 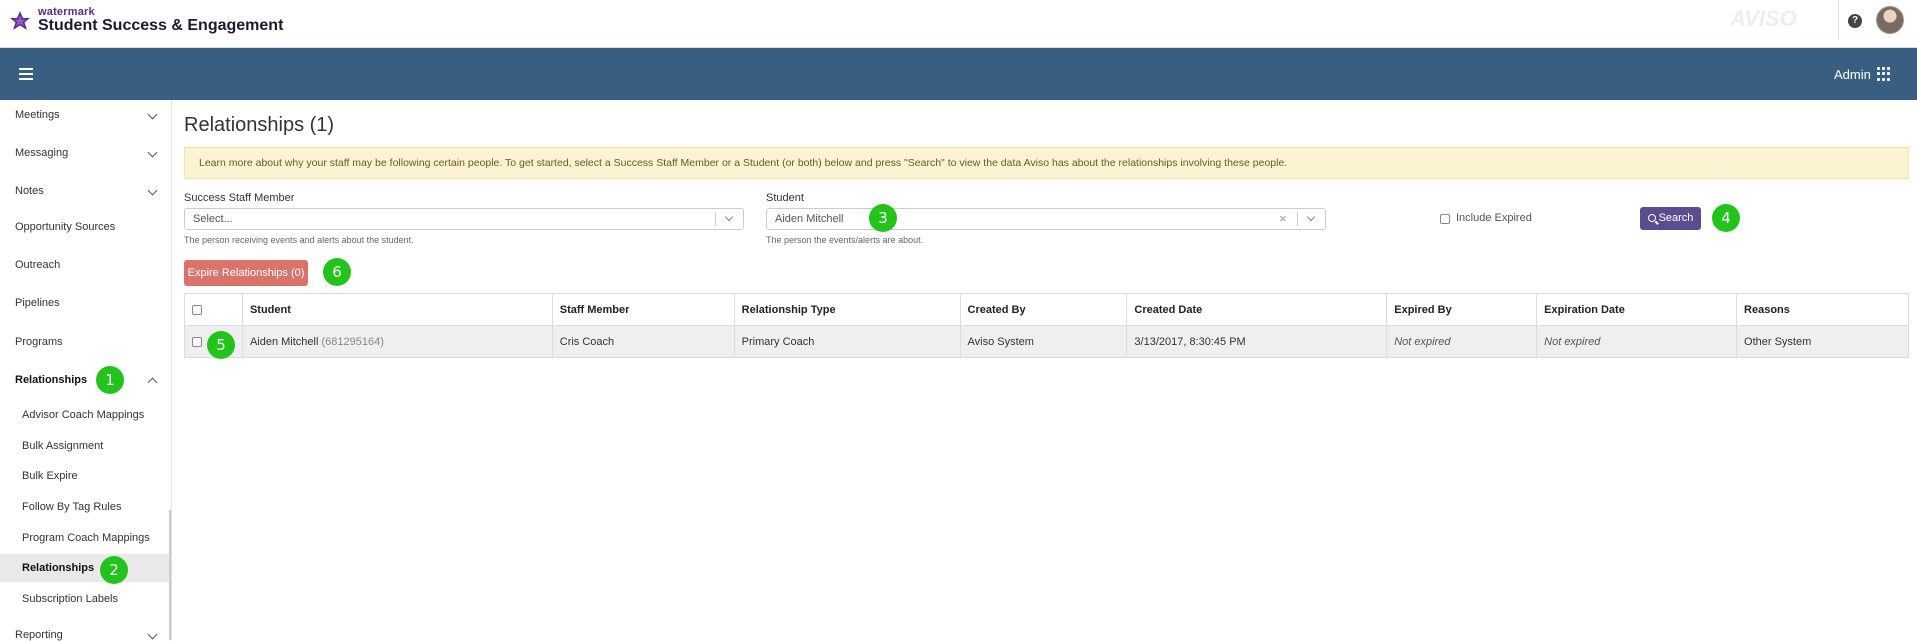 What do you see at coordinates (65, 227) in the screenshot?
I see `sidebar-item-label: Opportunity Sources` at bounding box center [65, 227].